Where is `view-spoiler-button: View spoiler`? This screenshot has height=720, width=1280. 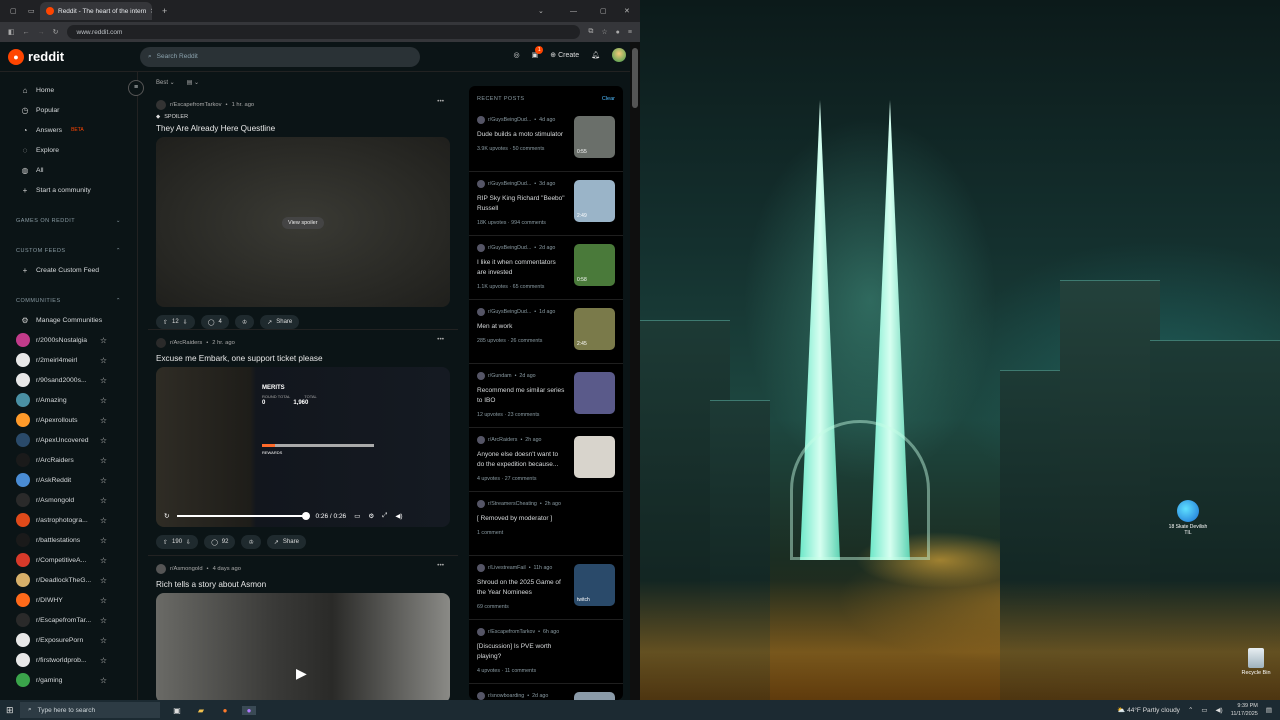
view-spoiler-button: View spoiler is located at coordinates (303, 223).